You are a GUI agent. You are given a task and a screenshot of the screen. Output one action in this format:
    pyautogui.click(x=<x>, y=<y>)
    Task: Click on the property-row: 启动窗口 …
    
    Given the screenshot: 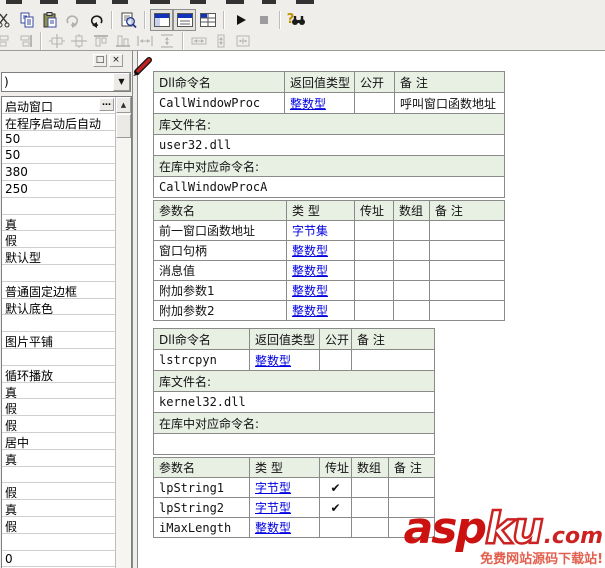 What is the action you would take?
    pyautogui.click(x=58, y=105)
    